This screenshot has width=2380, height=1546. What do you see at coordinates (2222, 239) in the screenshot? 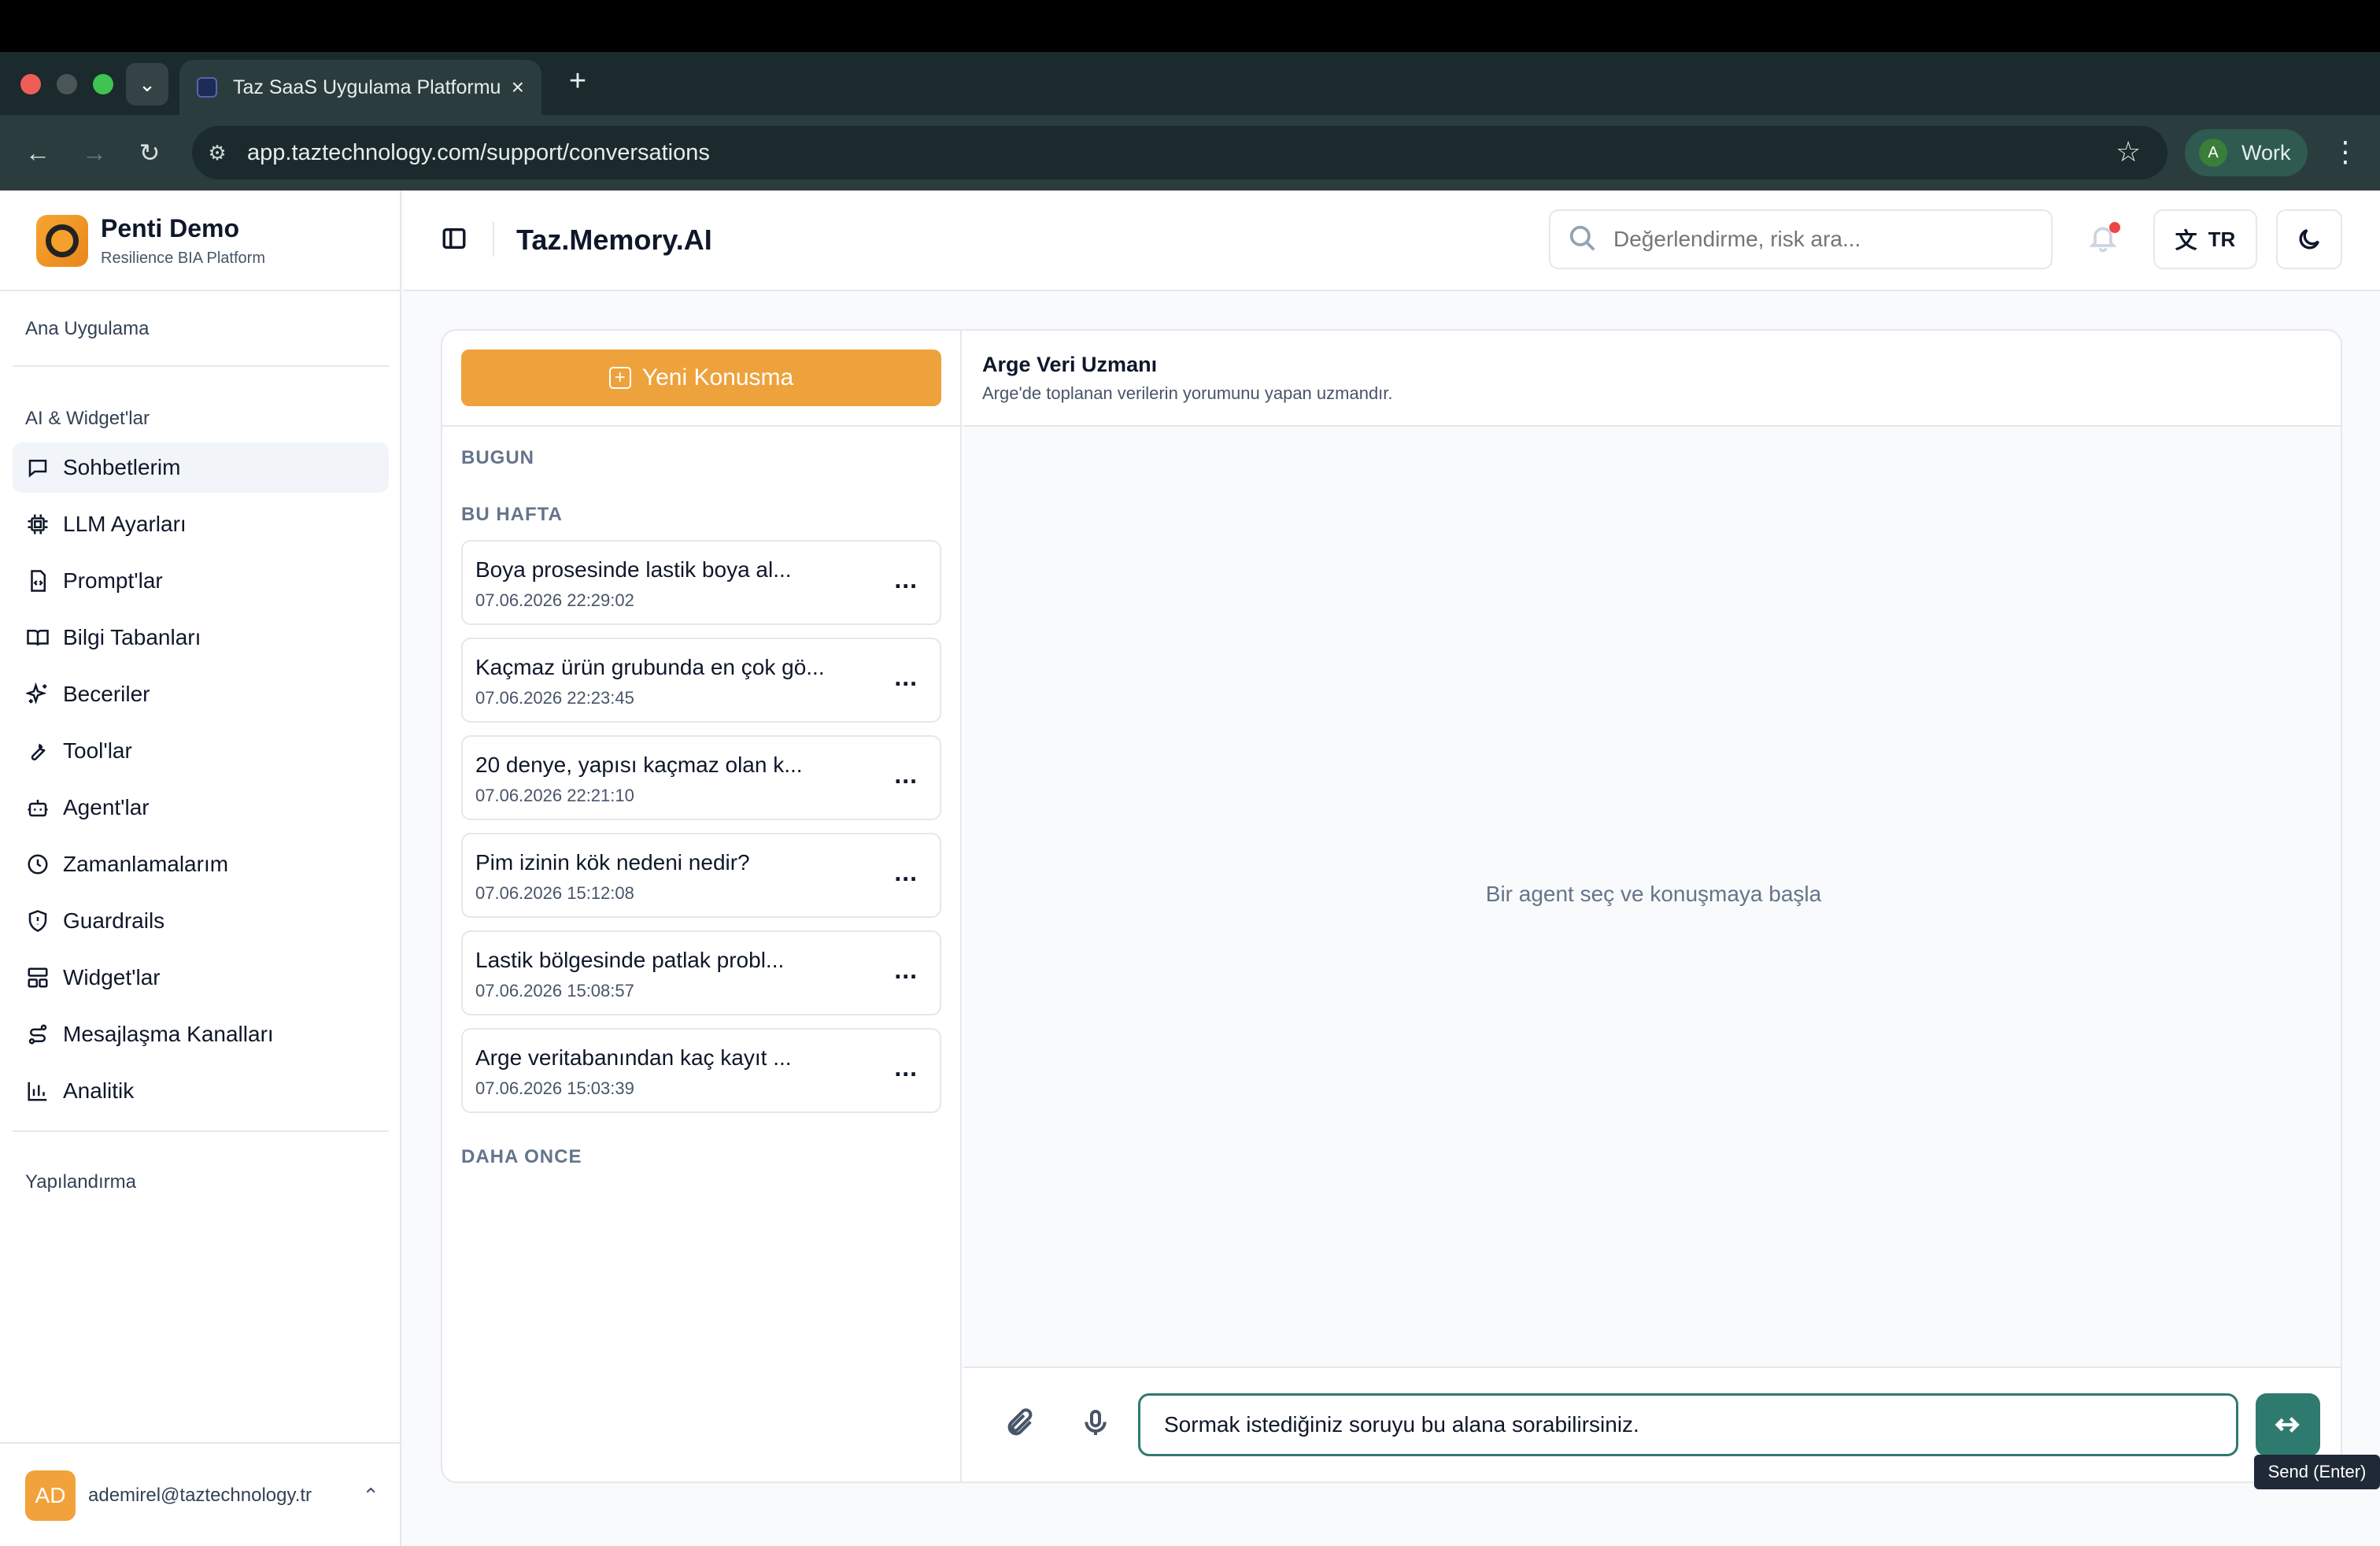
I see `language-label: TR` at bounding box center [2222, 239].